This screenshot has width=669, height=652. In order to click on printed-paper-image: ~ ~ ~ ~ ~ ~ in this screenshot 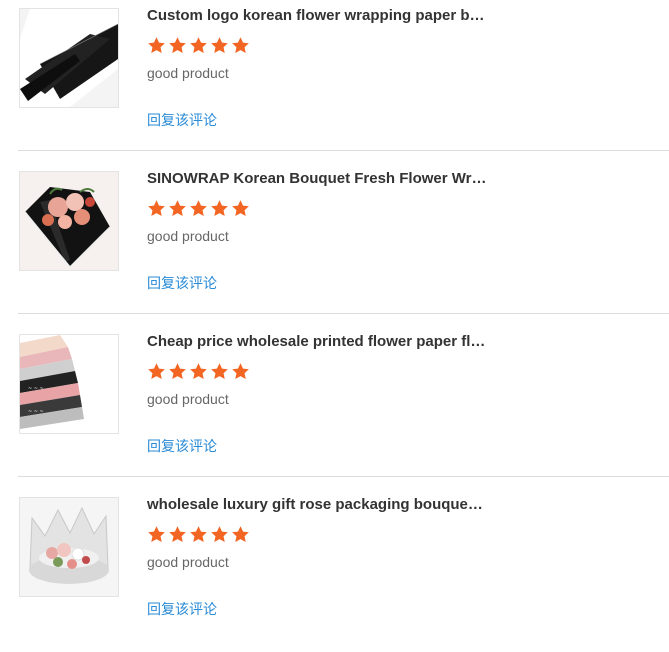, I will do `click(69, 384)`.